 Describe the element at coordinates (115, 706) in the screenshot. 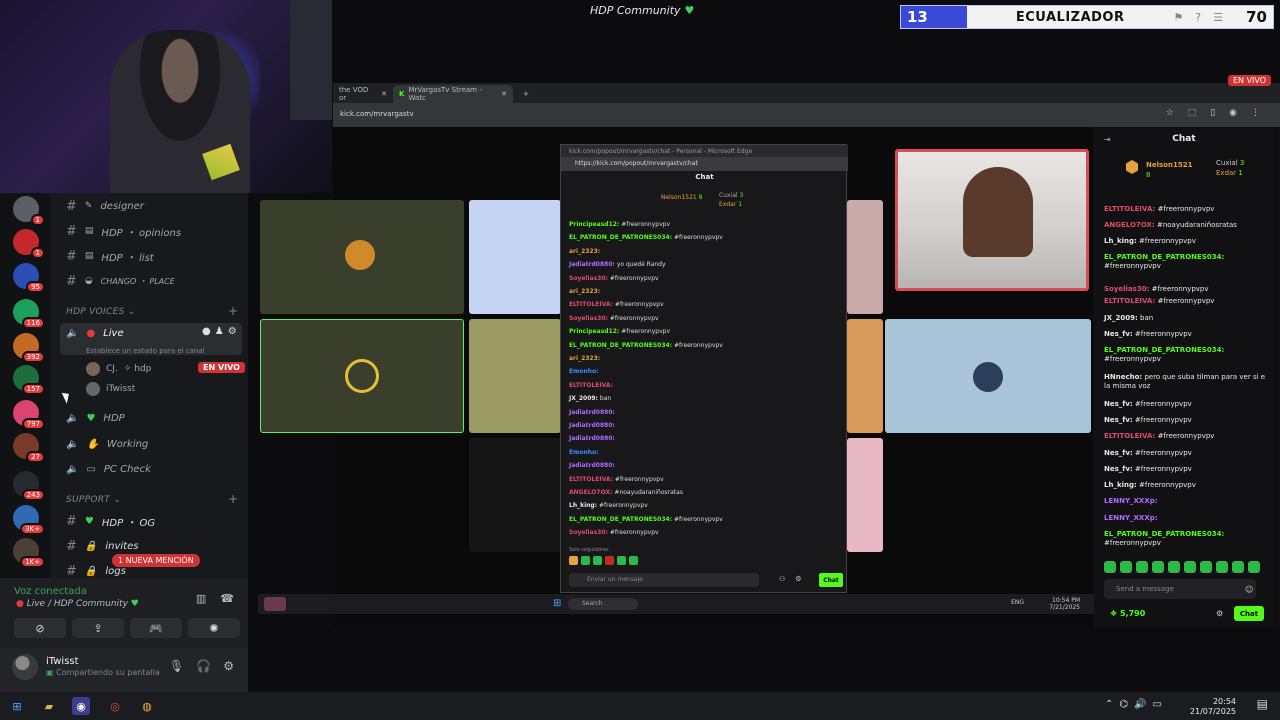

I see `obs-app-icon: ◎` at that location.